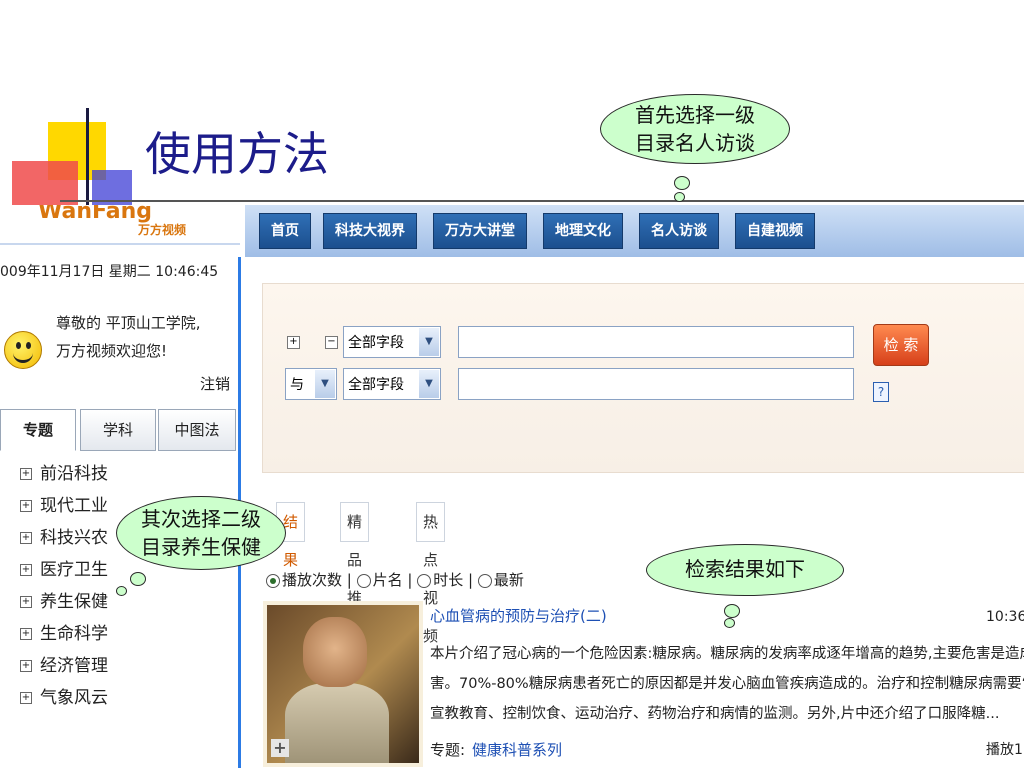 Image resolution: width=1024 pixels, height=768 pixels. Describe the element at coordinates (120, 225) in the screenshot. I see `logo-area: WanFang 万方视频` at that location.